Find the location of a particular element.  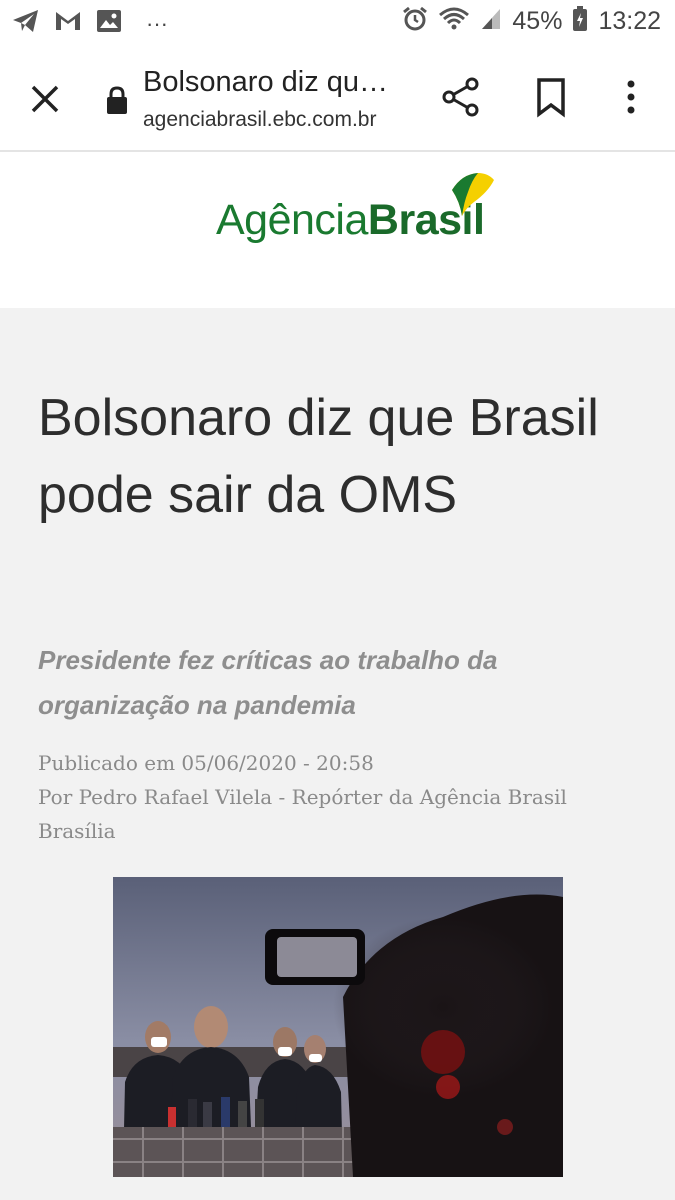

site-logo: AgênciaBrasil is located at coordinates (350, 220).